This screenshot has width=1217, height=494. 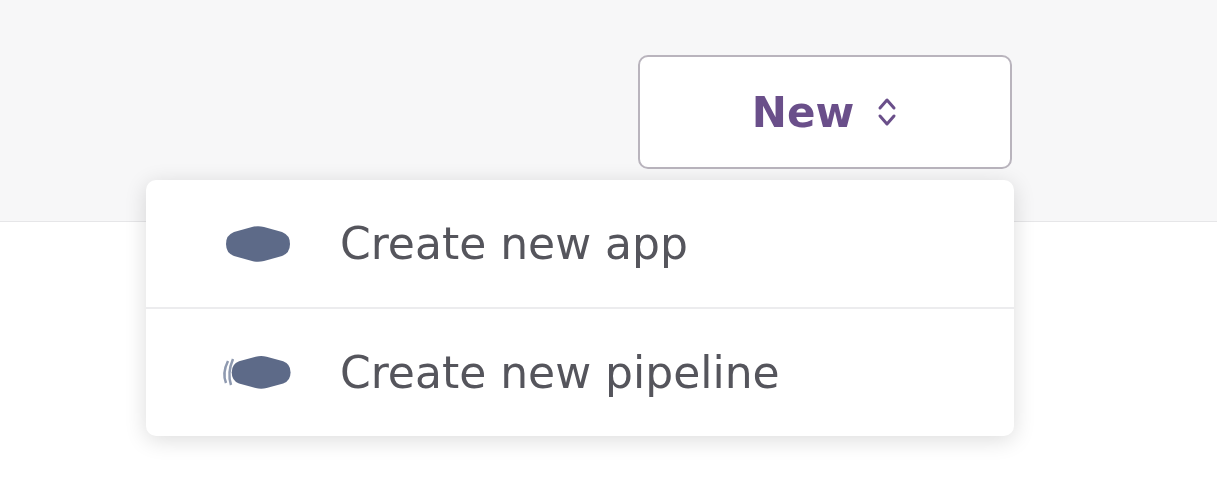 What do you see at coordinates (825, 112) in the screenshot?
I see `new-button: New` at bounding box center [825, 112].